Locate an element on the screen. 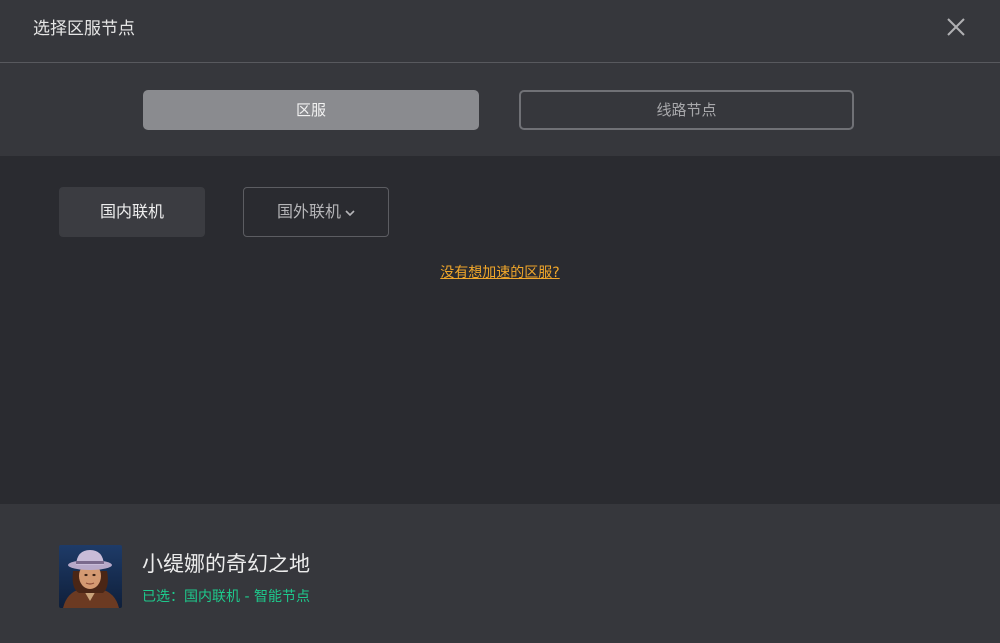  missing-region-link-row: 没有想加速的区服? is located at coordinates (500, 272).